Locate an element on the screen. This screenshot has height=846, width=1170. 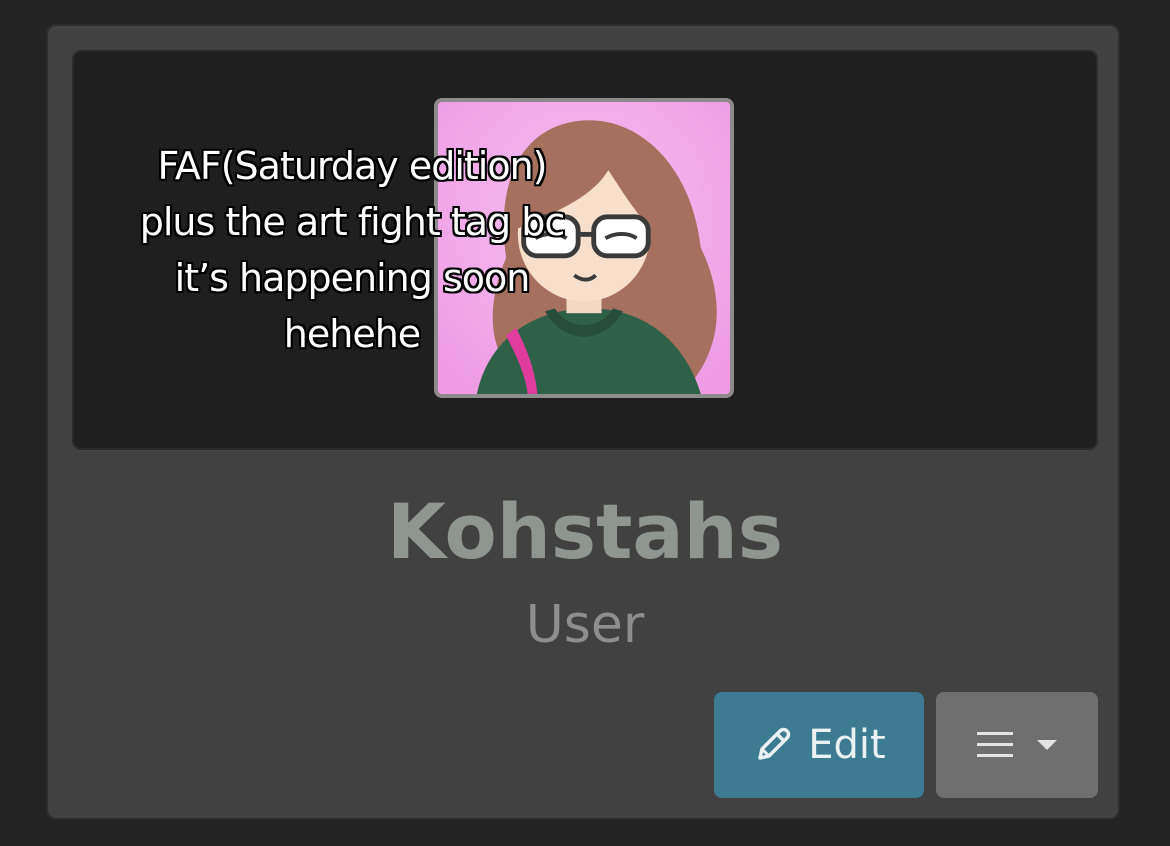
caption-line: plus the art fight tag bc is located at coordinates (352, 222).